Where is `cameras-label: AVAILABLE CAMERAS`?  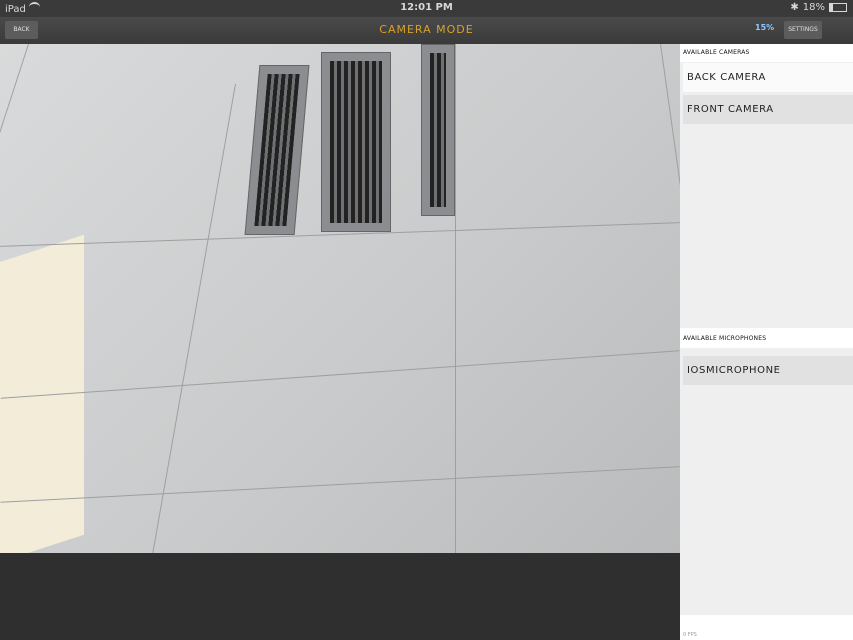 cameras-label: AVAILABLE CAMERAS is located at coordinates (716, 52).